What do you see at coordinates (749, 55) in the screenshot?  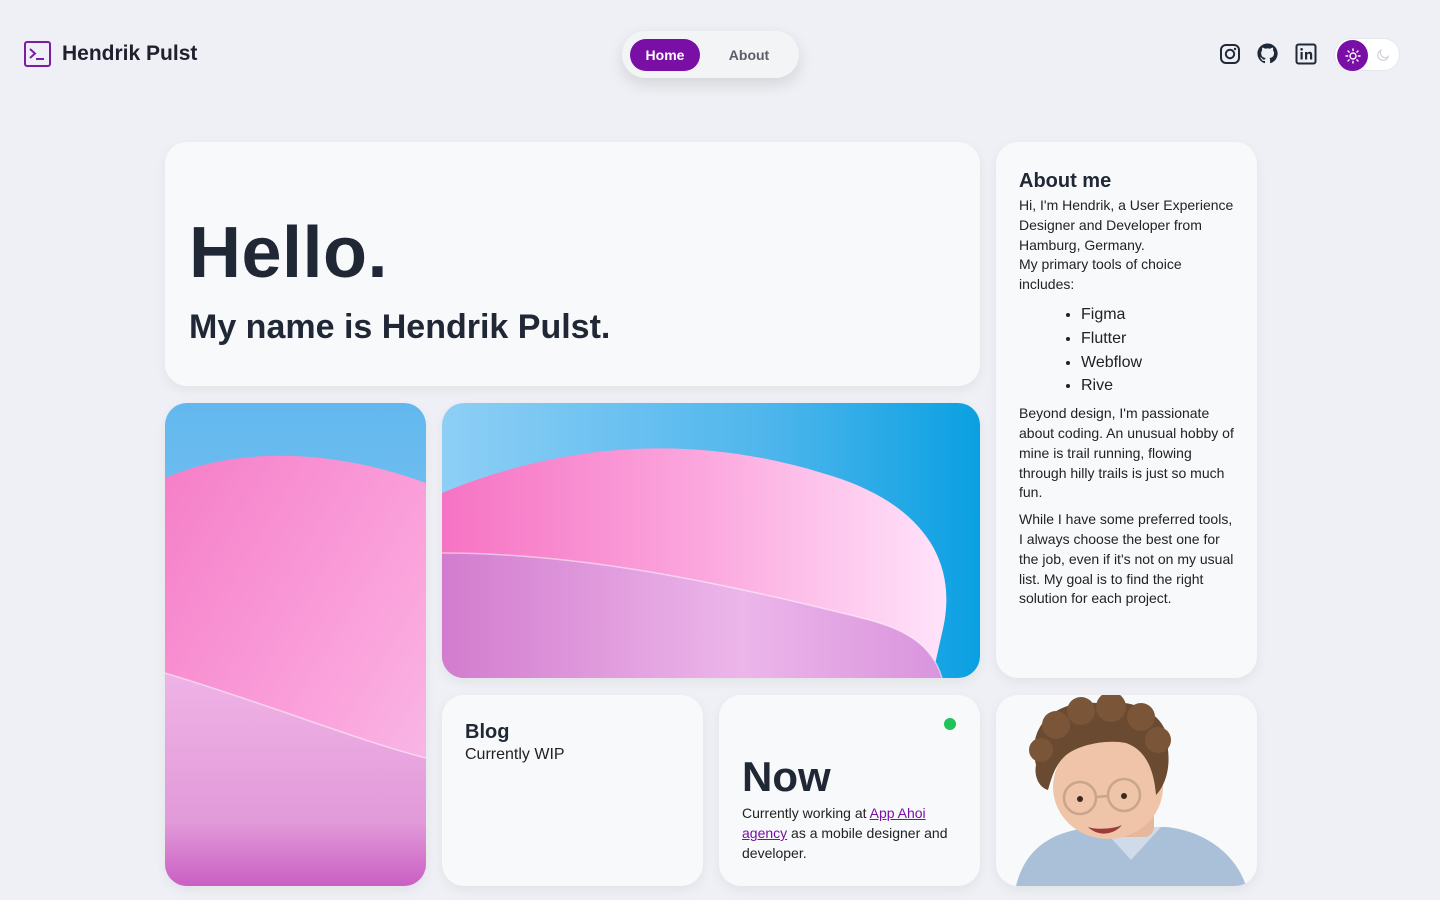 I see `nav-about-tab: About` at bounding box center [749, 55].